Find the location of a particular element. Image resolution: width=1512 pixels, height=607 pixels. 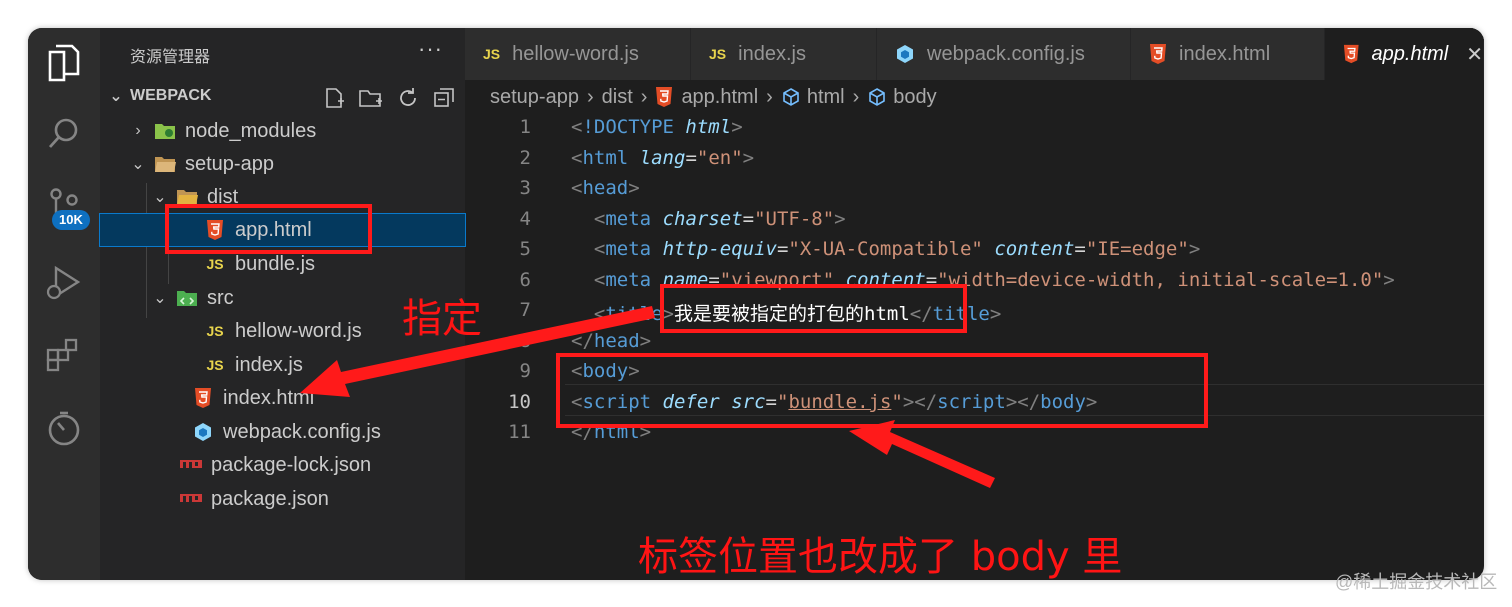

watermark: @稀土掘金技术社区 is located at coordinates (1416, 582).